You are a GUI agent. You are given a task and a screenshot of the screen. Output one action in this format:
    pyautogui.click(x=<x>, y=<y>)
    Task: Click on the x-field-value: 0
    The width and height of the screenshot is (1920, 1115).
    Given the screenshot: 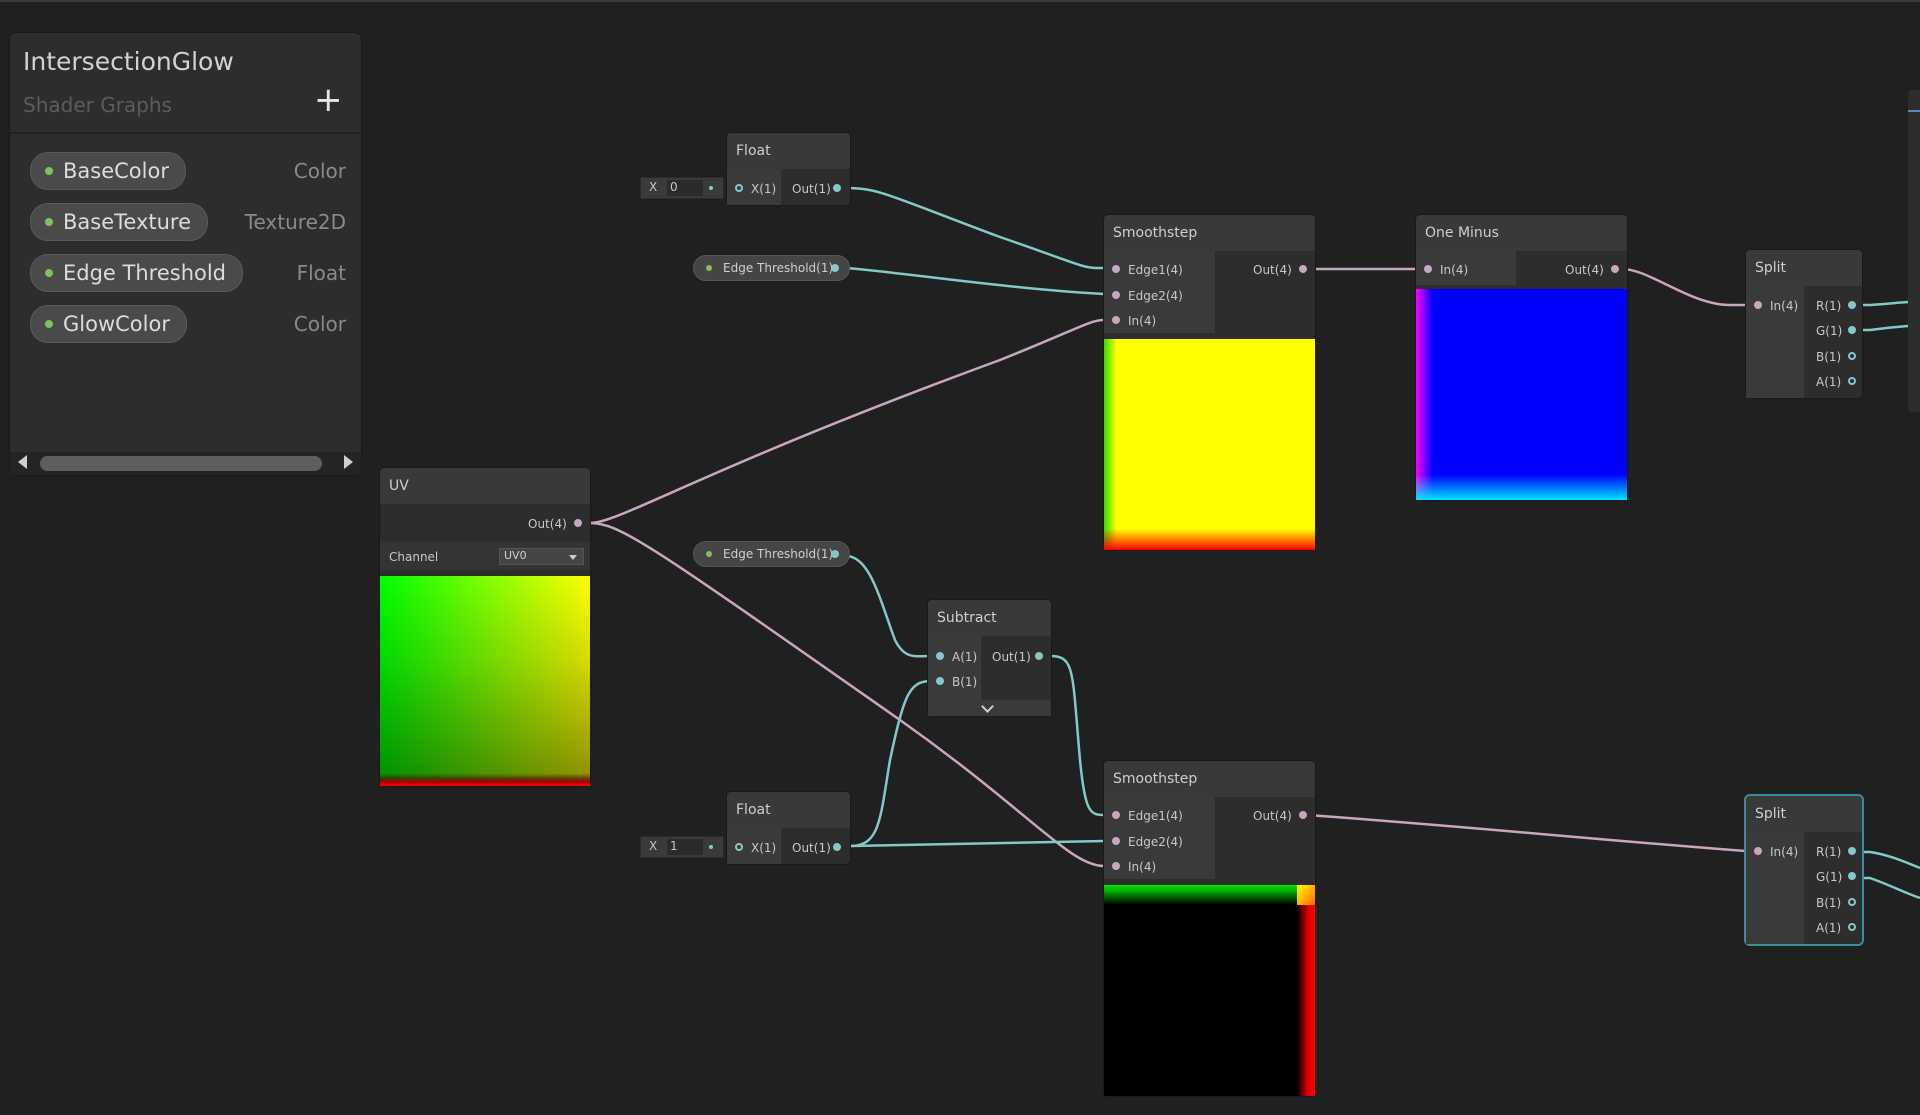 What is the action you would take?
    pyautogui.click(x=685, y=188)
    